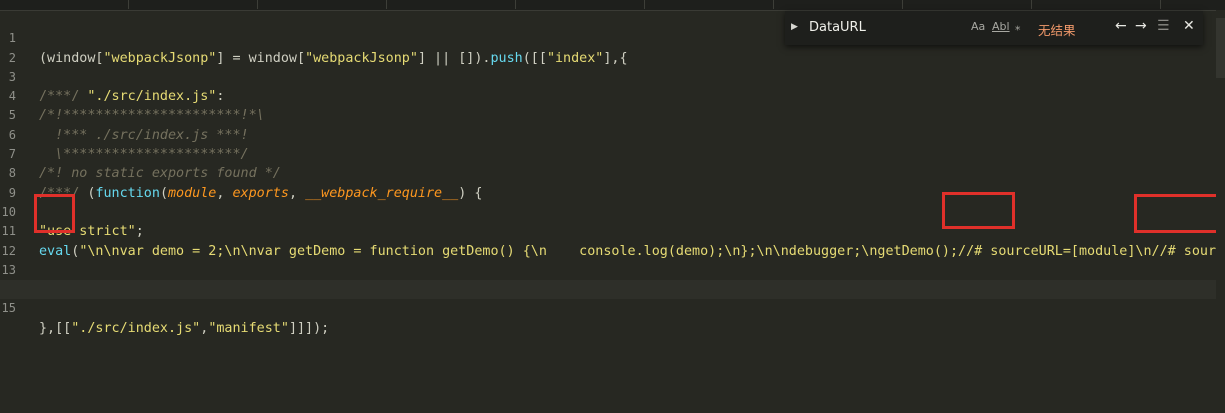  Describe the element at coordinates (1220, 48) in the screenshot. I see `scrollbar-thumb` at that location.